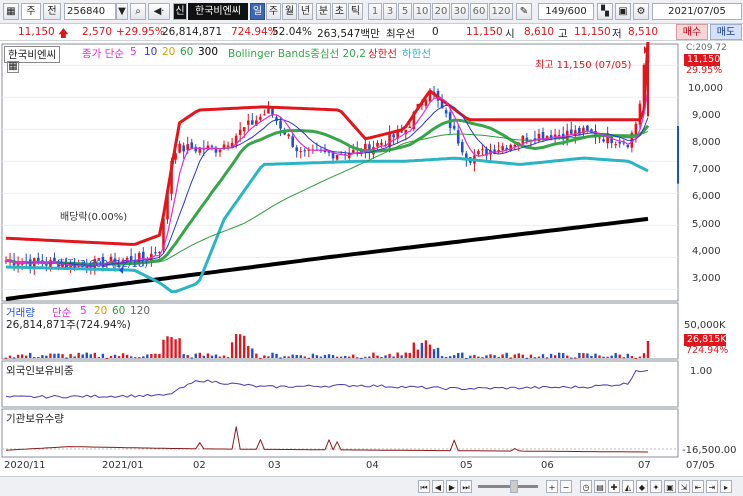 The height and width of the screenshot is (496, 743). Describe the element at coordinates (466, 486) in the screenshot. I see `scroll-last-icon: ⏭` at that location.